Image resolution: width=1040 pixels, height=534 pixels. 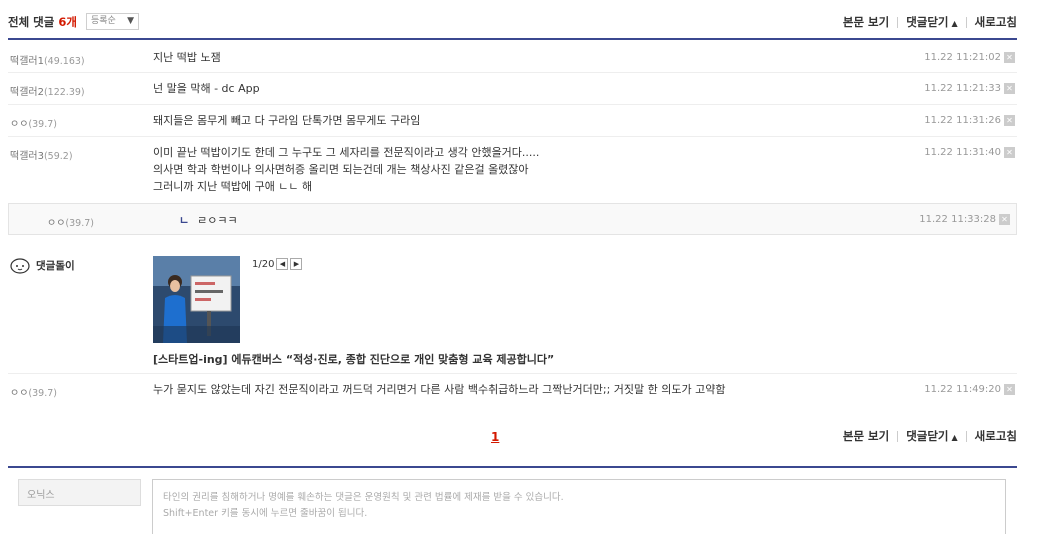 I want to click on bot-pager: 1/20 ◀ ▶, so click(x=277, y=264).